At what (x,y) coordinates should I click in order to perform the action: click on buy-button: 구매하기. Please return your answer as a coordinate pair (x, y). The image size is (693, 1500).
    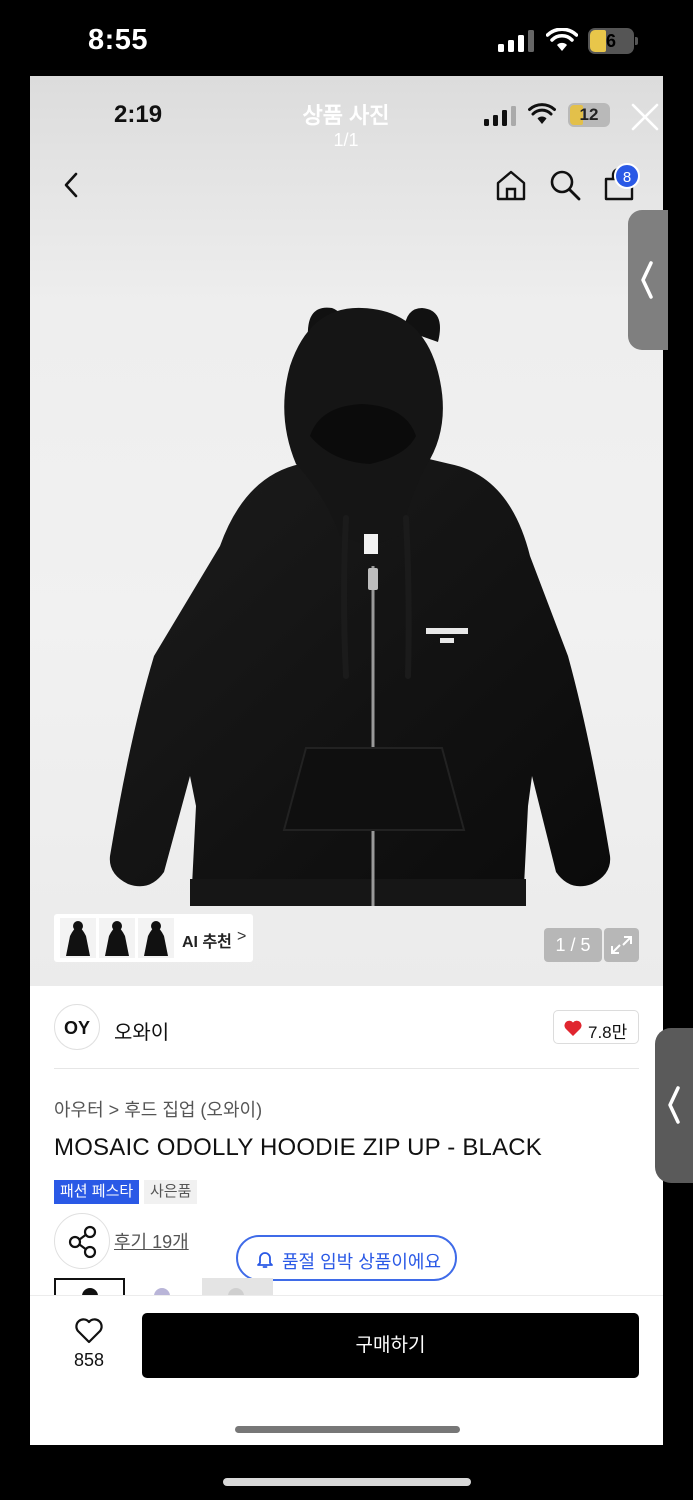
    Looking at the image, I should click on (390, 1345).